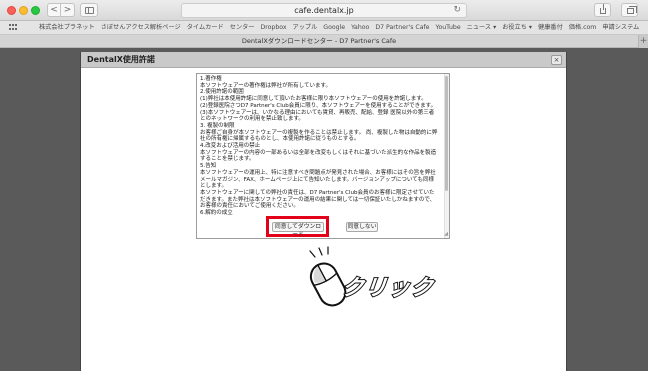 This screenshot has width=648, height=371. Describe the element at coordinates (517, 28) in the screenshot. I see `bookmark-item: お役立ち ▾` at that location.